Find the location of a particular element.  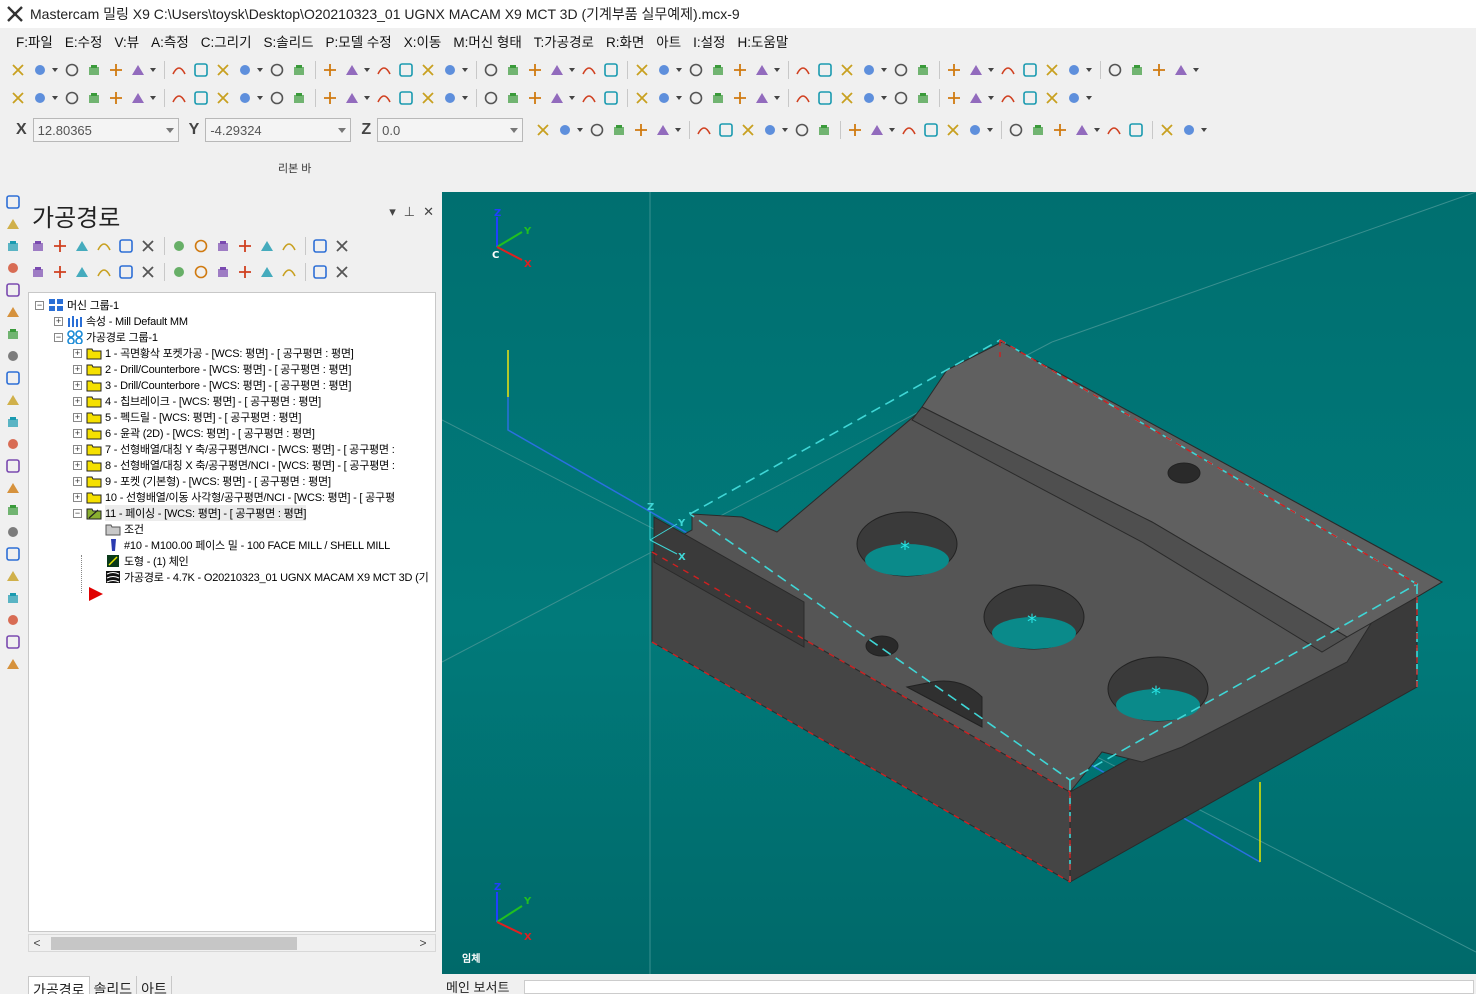

menu-item-9: T:가공경로 is located at coordinates (564, 41).